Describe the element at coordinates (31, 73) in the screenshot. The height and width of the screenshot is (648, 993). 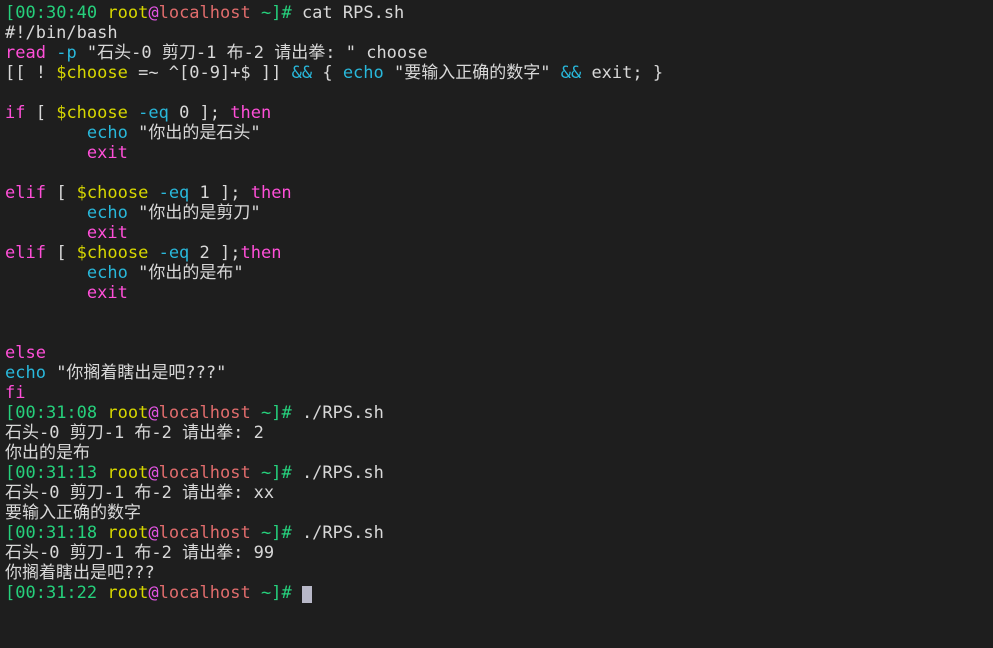
I see `text-segment: [[ !` at that location.